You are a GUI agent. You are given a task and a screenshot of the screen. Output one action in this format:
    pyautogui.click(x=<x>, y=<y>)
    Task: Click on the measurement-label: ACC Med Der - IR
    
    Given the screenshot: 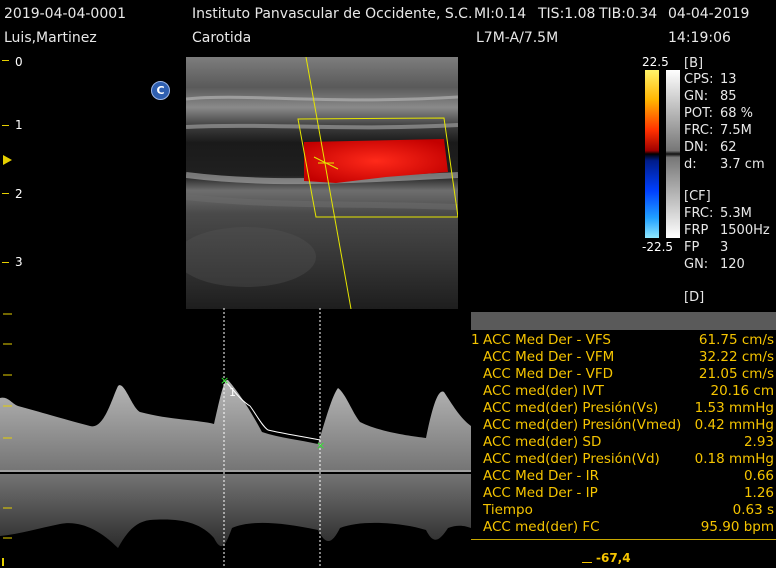 What is the action you would take?
    pyautogui.click(x=541, y=476)
    